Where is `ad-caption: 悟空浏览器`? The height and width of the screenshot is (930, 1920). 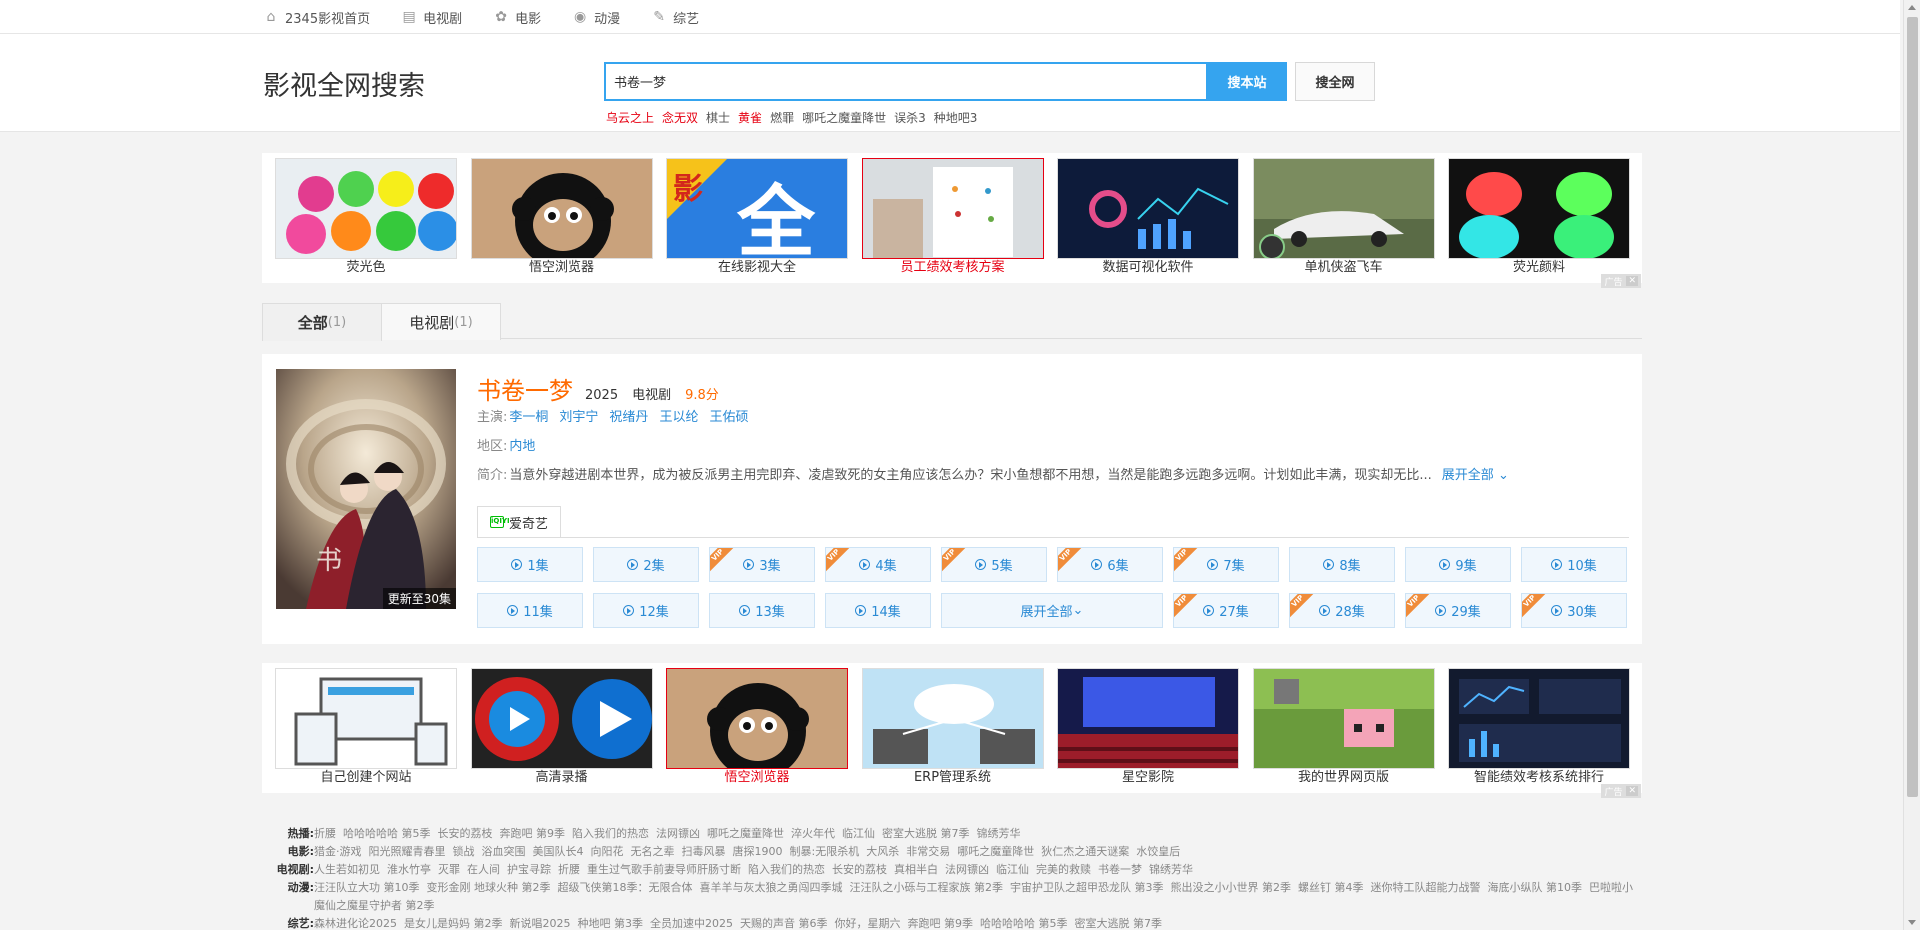 ad-caption: 悟空浏览器 is located at coordinates (562, 269).